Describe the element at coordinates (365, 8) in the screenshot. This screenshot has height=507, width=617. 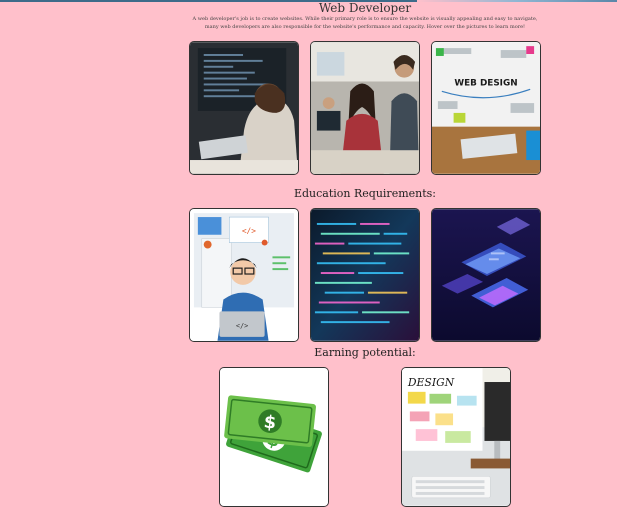
I see `page-title: Web Developer` at that location.